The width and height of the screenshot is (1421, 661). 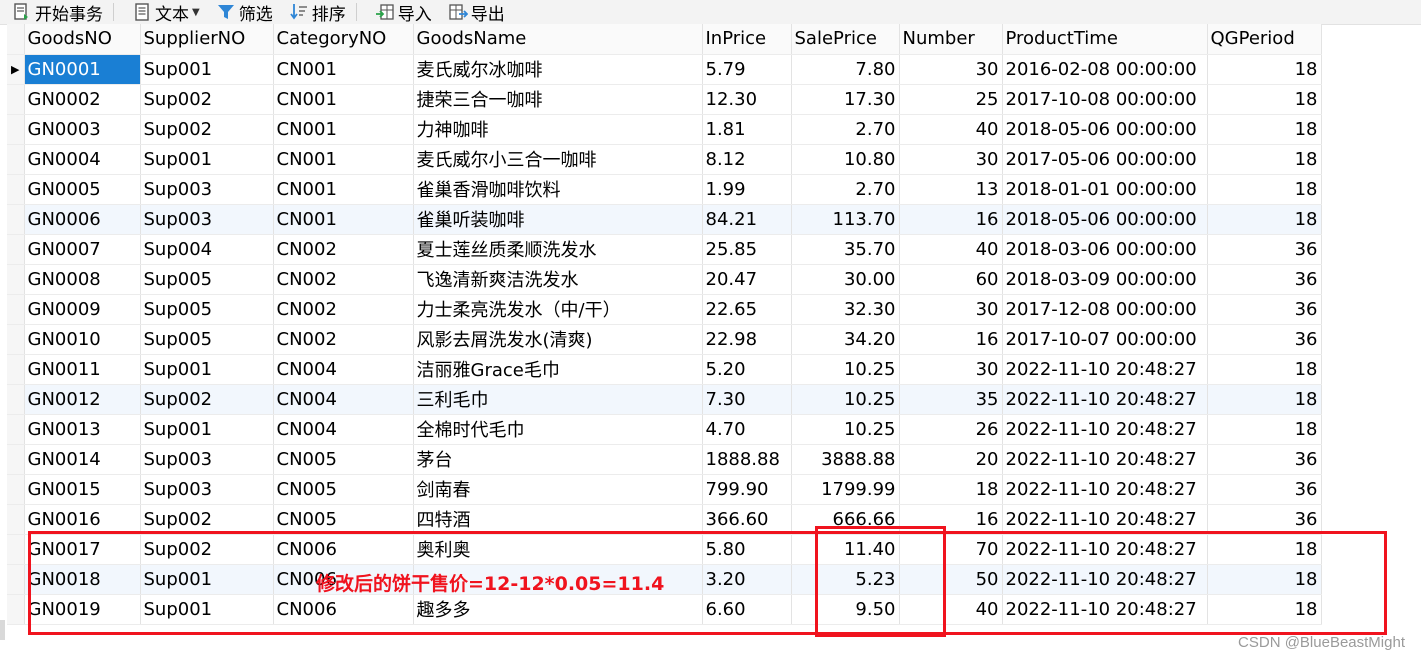 What do you see at coordinates (82, 249) in the screenshot?
I see `table-cell: GN0007` at bounding box center [82, 249].